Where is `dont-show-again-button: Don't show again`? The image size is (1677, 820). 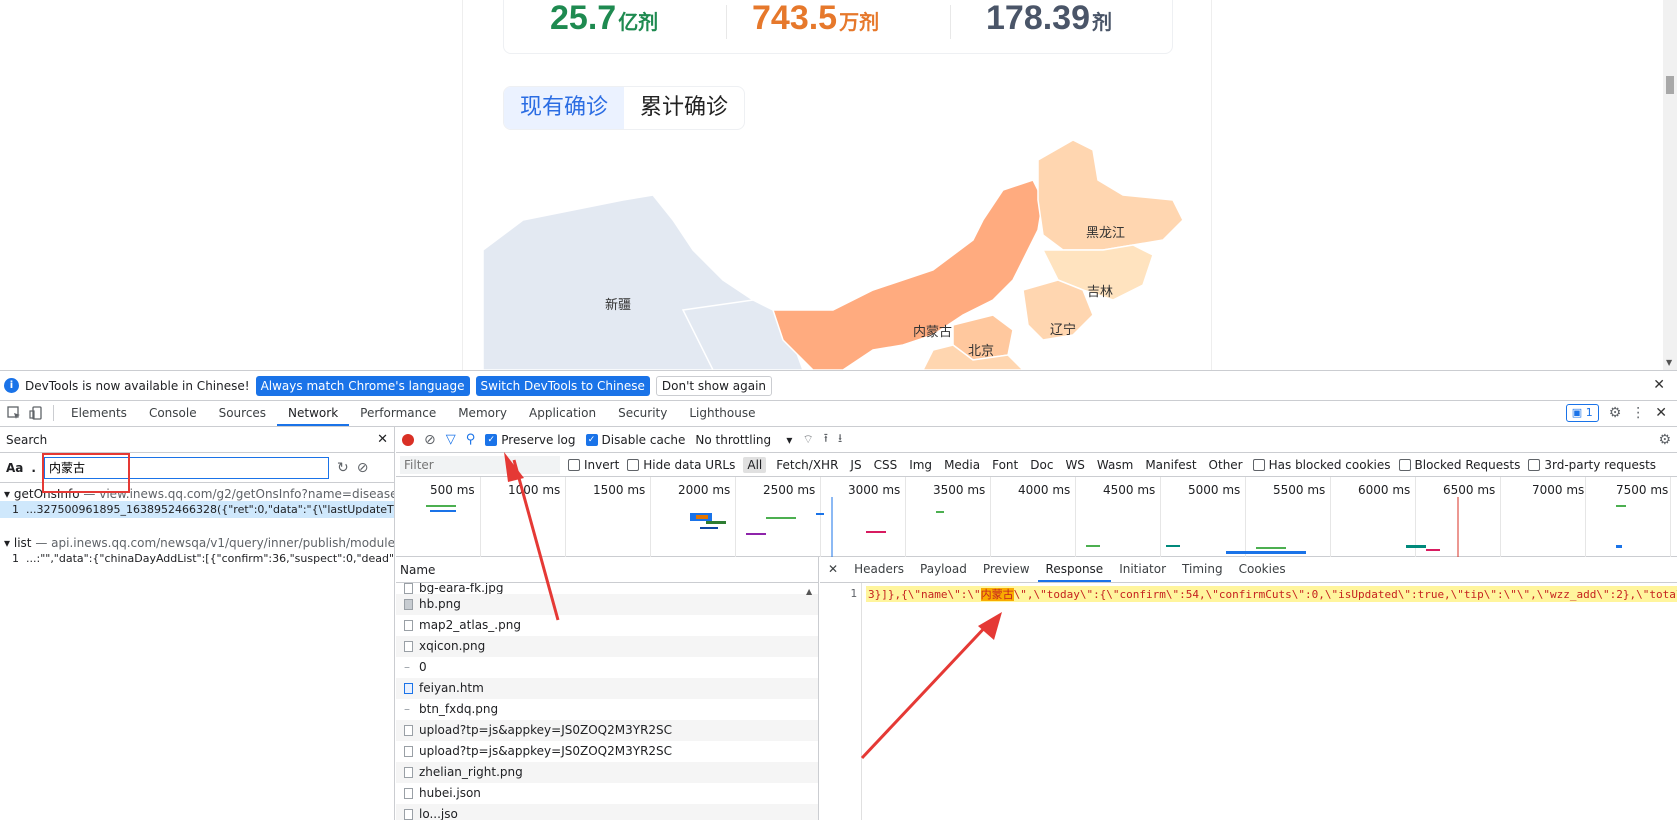
dont-show-again-button: Don't show again is located at coordinates (714, 385).